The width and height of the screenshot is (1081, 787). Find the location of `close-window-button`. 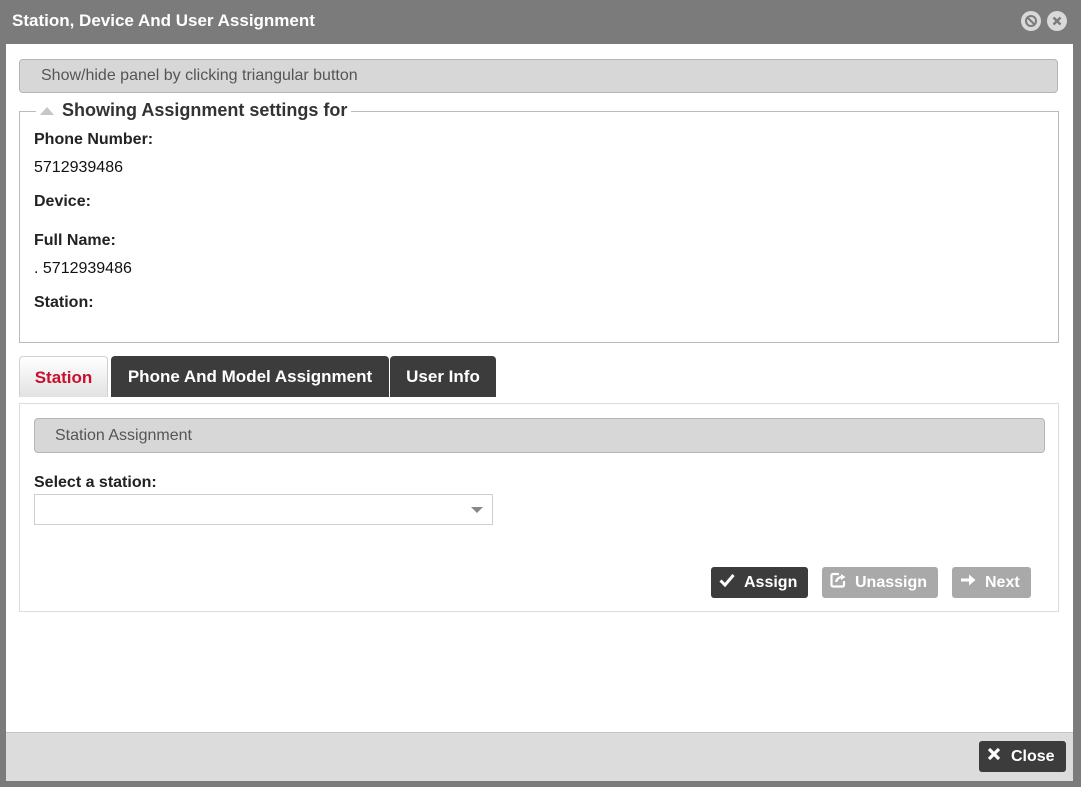

close-window-button is located at coordinates (1057, 21).